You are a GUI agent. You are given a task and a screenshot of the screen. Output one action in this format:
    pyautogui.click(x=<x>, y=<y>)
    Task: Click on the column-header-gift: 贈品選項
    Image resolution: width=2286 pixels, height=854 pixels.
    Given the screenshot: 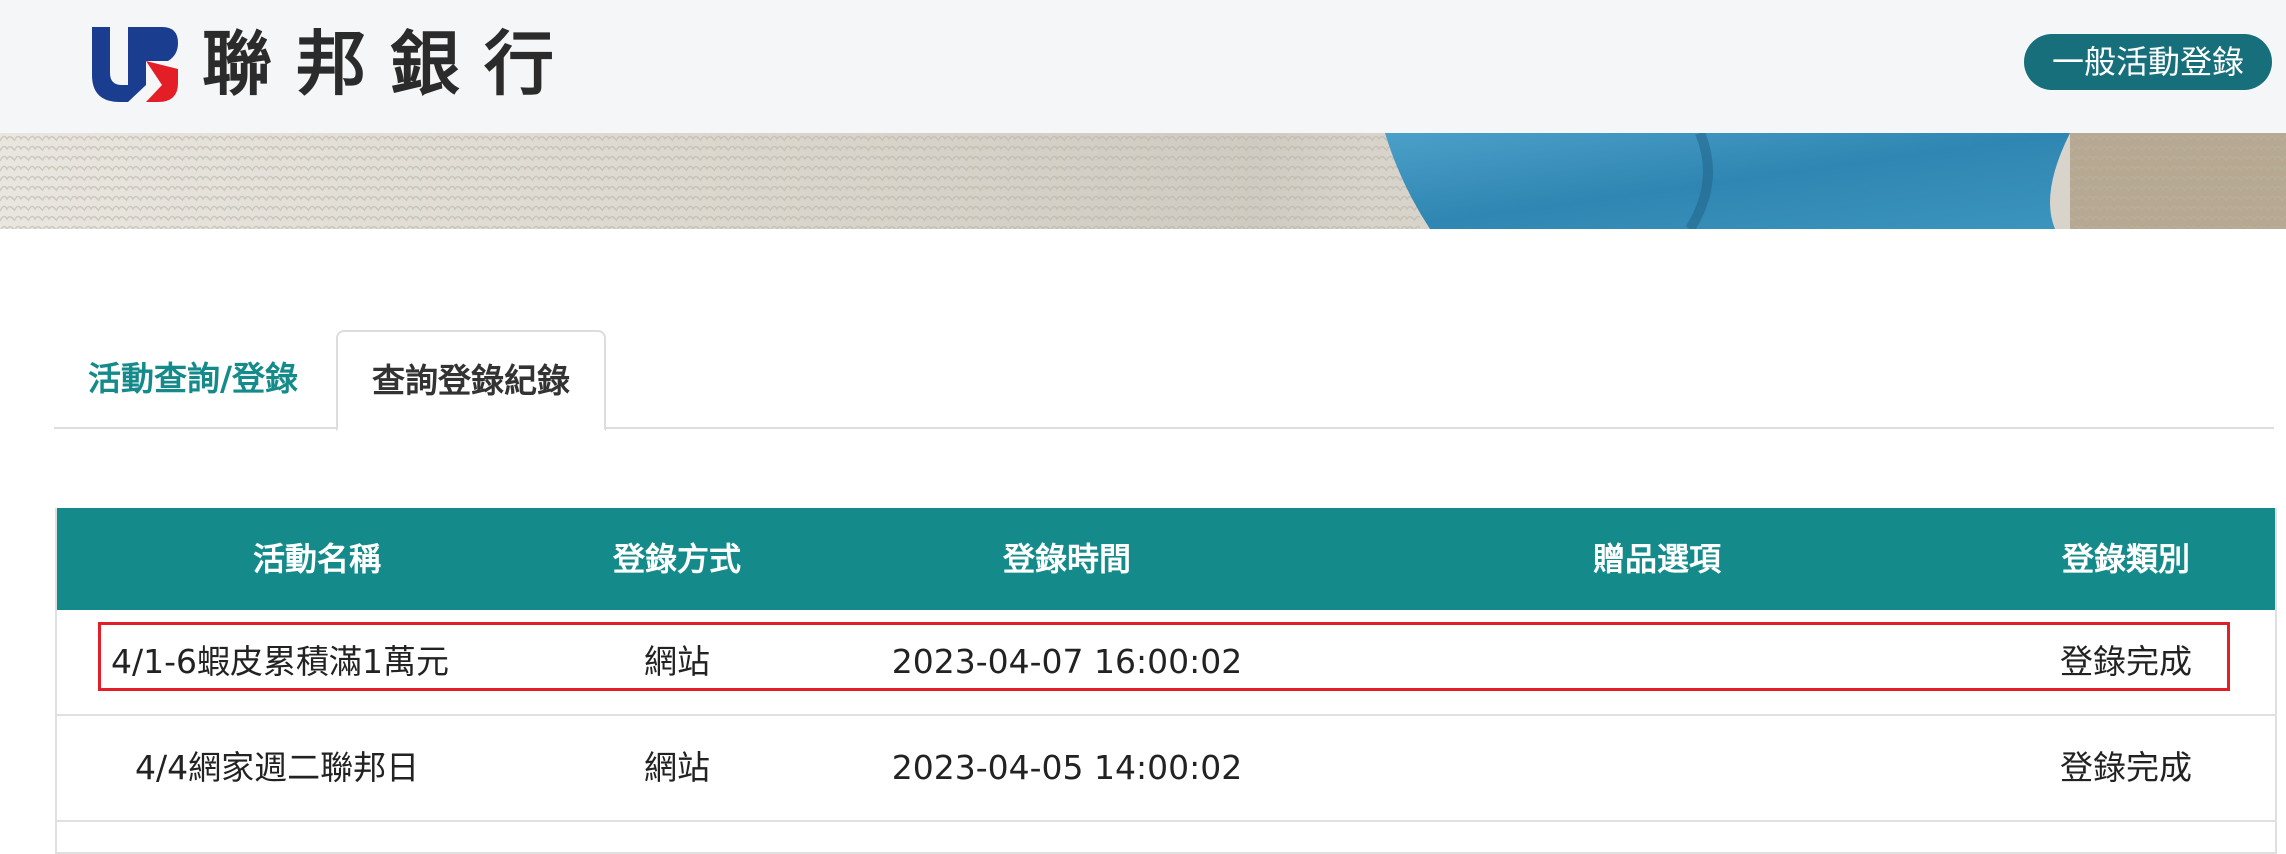 What is the action you would take?
    pyautogui.click(x=1656, y=559)
    